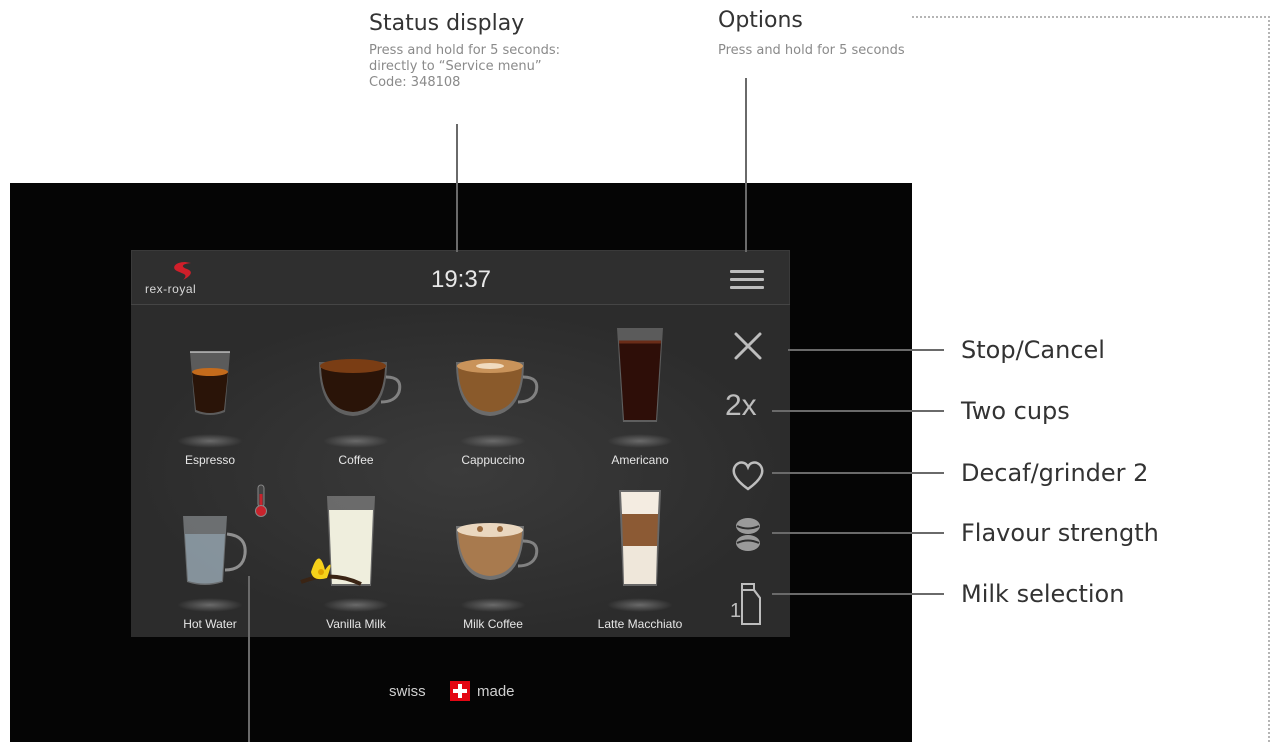 This screenshot has width=1286, height=742. Describe the element at coordinates (455, 66) in the screenshot. I see `status-display-line-2: directly to “Service menu”` at that location.